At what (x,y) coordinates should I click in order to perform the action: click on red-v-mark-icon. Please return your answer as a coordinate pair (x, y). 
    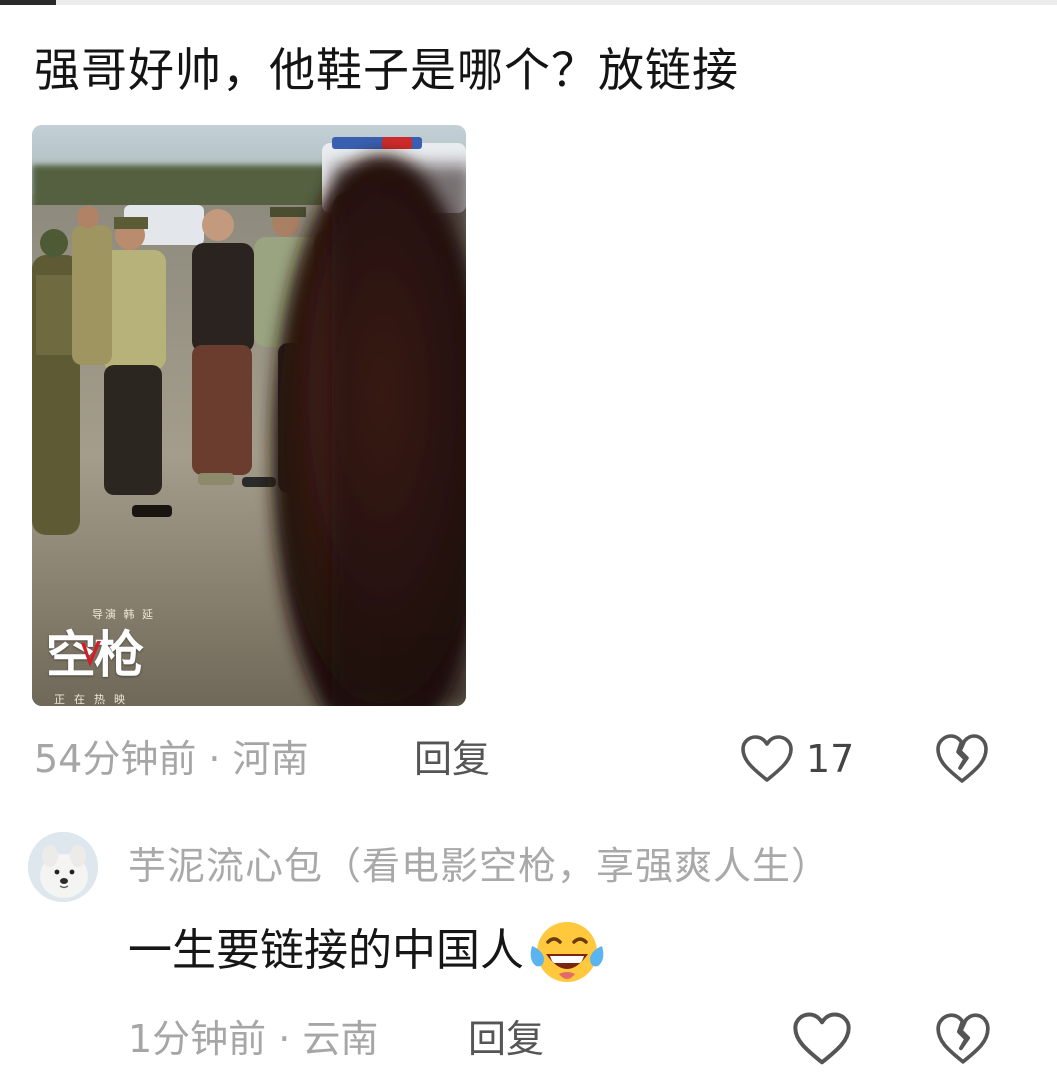
    Looking at the image, I should click on (91, 654).